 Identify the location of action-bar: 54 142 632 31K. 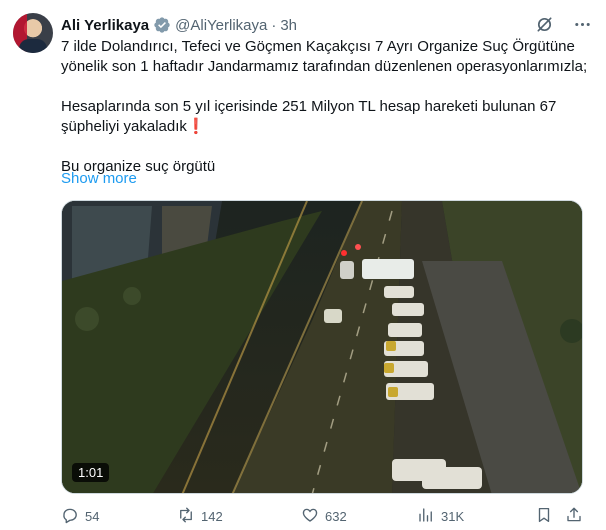
(326, 516).